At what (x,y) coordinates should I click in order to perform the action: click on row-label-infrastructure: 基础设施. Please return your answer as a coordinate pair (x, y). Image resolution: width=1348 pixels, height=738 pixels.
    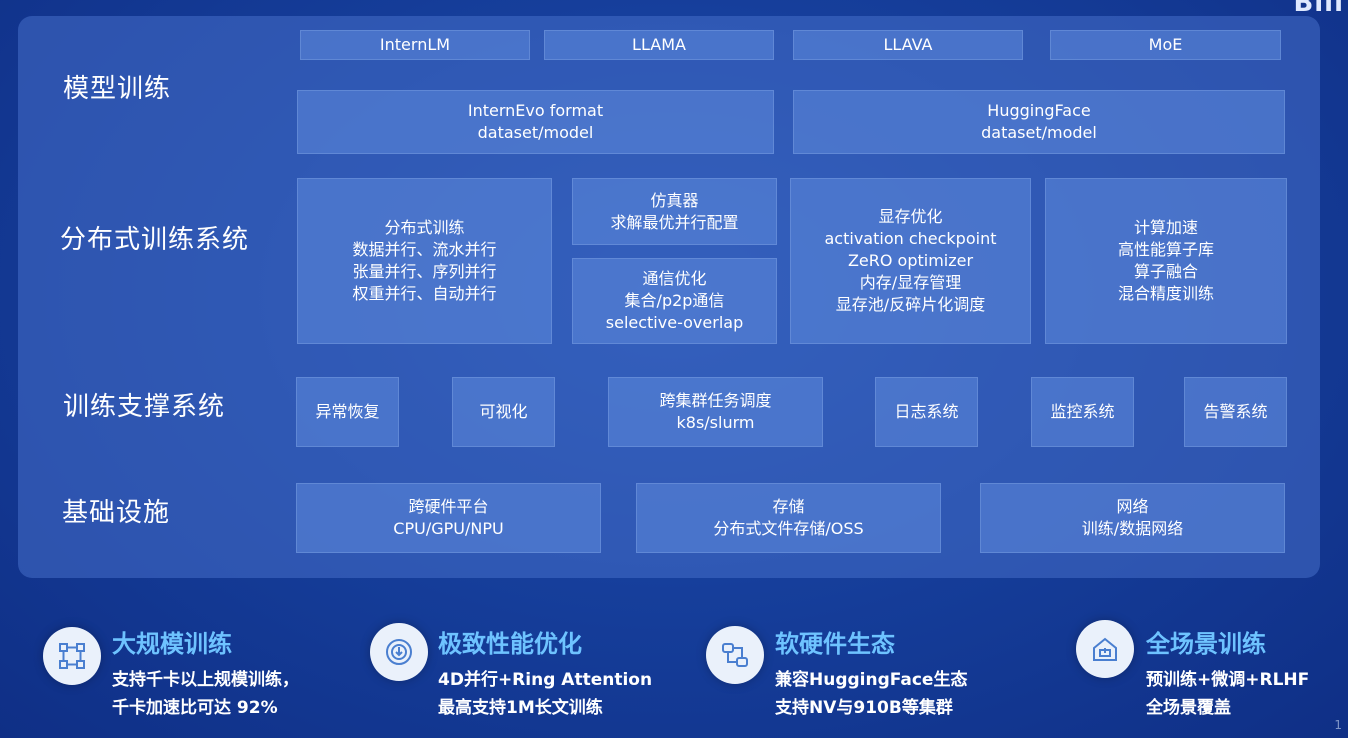
    Looking at the image, I should click on (116, 513).